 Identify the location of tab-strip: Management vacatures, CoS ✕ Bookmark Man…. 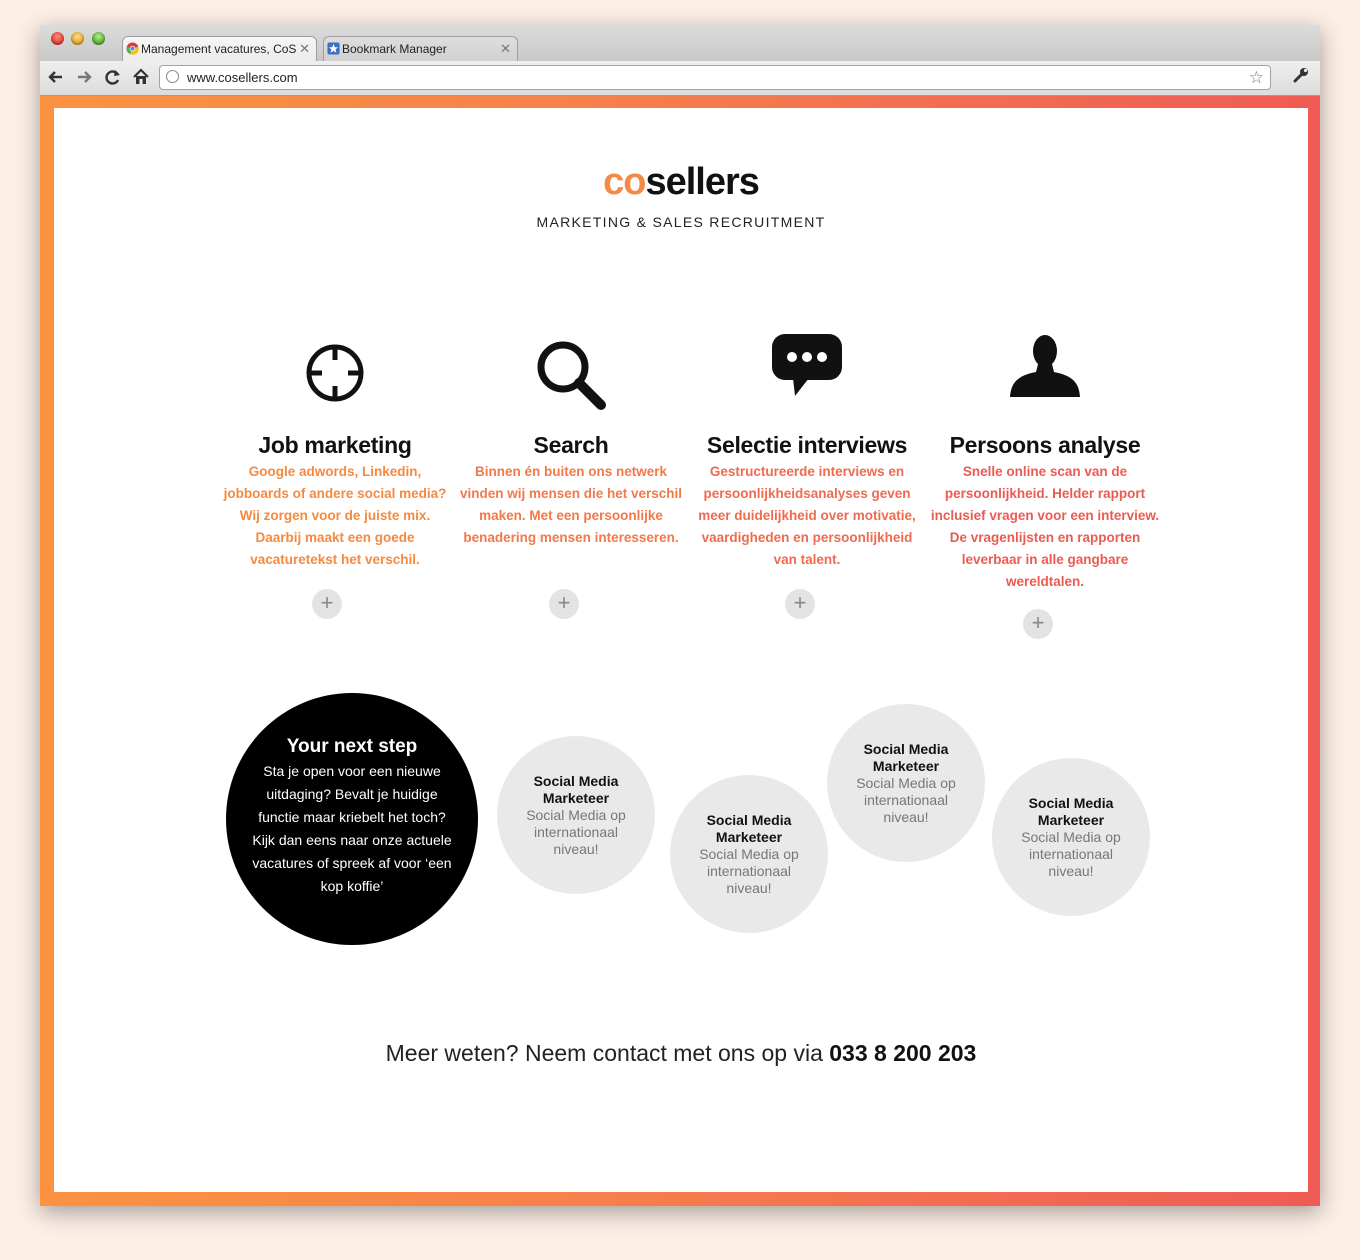
(680, 43).